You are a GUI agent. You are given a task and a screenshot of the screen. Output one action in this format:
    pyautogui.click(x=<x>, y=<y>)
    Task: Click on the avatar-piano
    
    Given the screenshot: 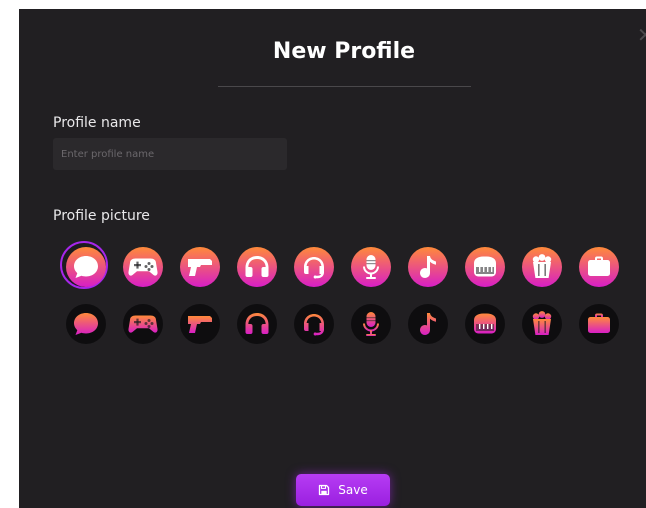 What is the action you would take?
    pyautogui.click(x=485, y=267)
    